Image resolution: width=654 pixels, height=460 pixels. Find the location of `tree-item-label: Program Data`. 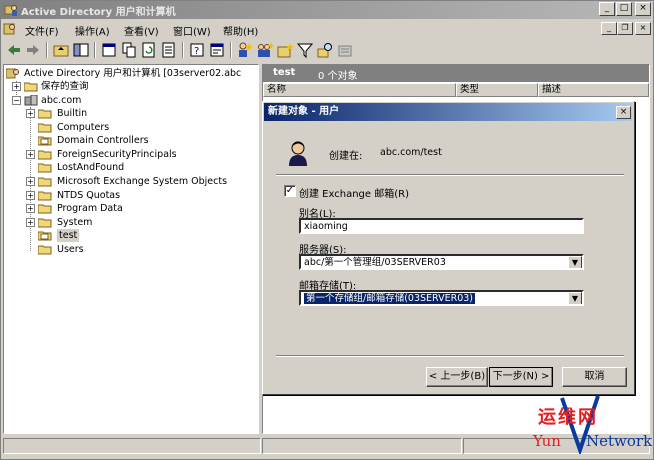

tree-item-label: Program Data is located at coordinates (90, 208).